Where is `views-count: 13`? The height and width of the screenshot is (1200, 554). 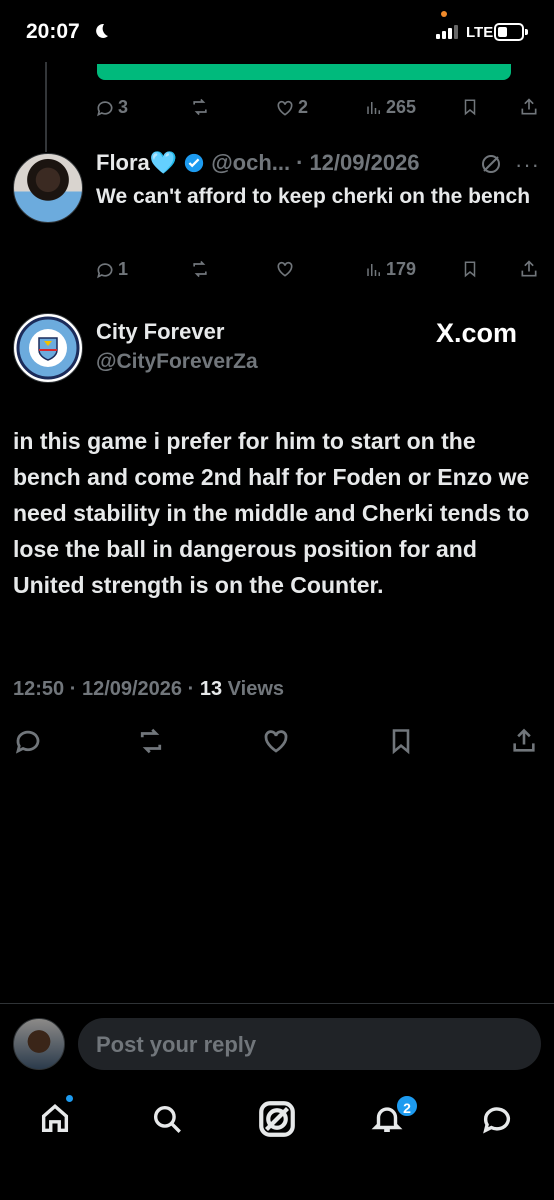
views-count: 13 is located at coordinates (211, 689).